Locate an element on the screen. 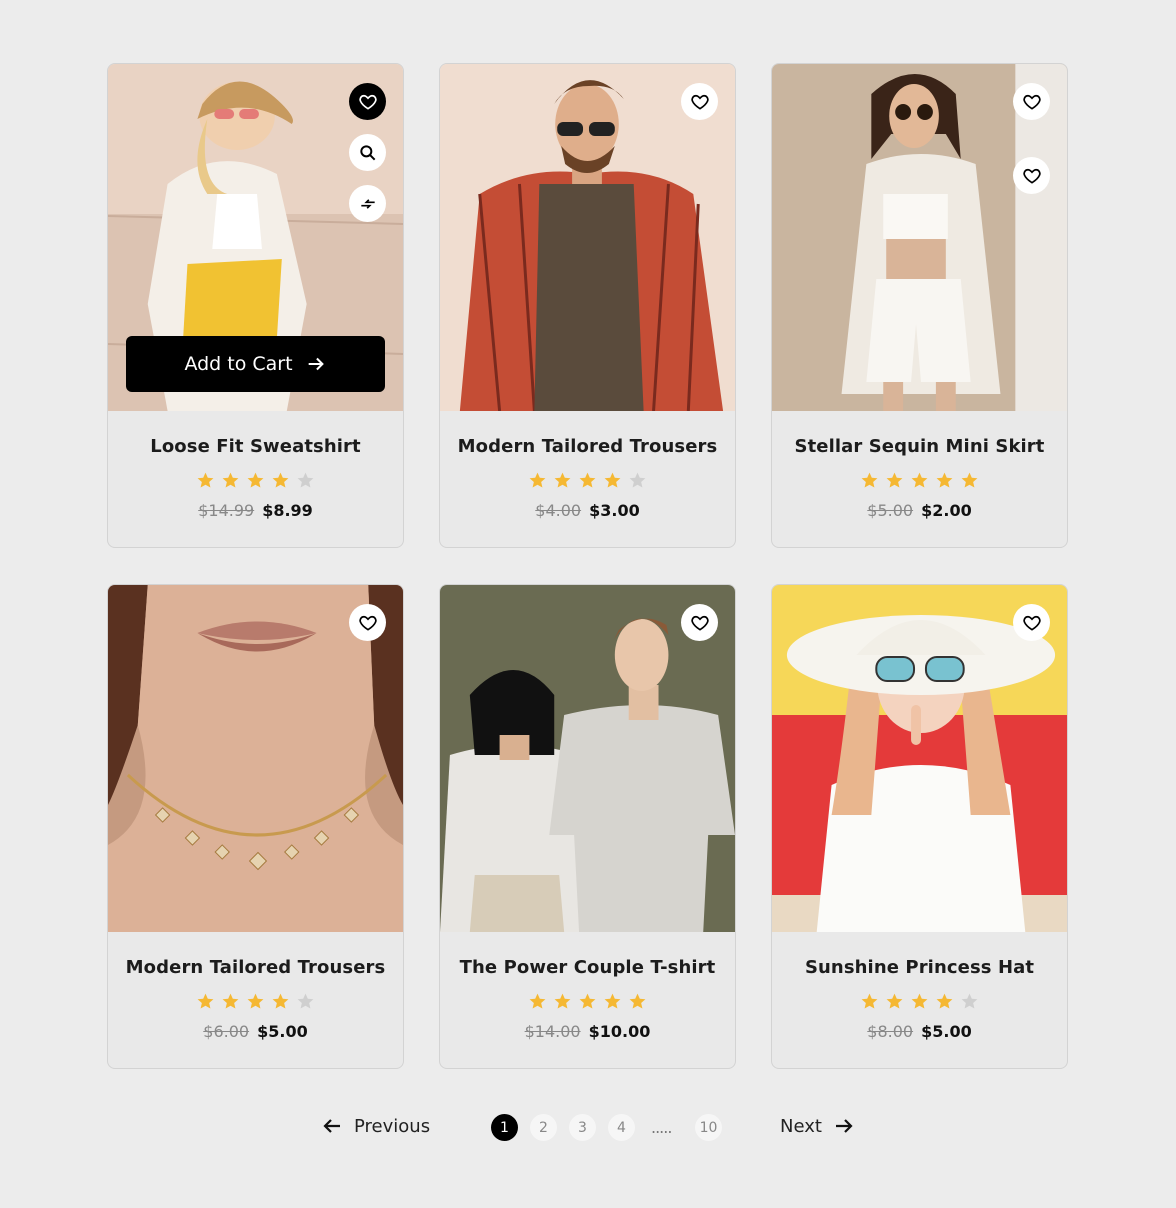 The width and height of the screenshot is (1176, 1208). sale-price: $2.00 is located at coordinates (946, 510).